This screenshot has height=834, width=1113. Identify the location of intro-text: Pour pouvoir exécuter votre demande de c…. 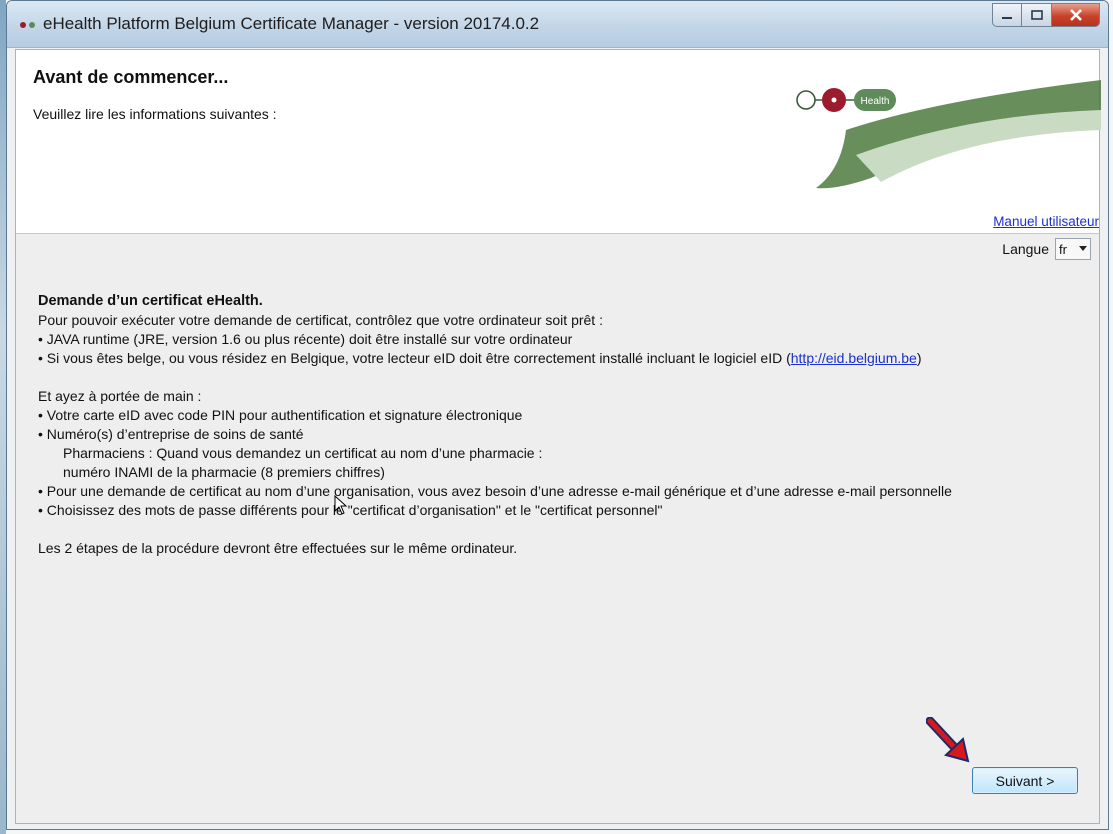
(320, 320).